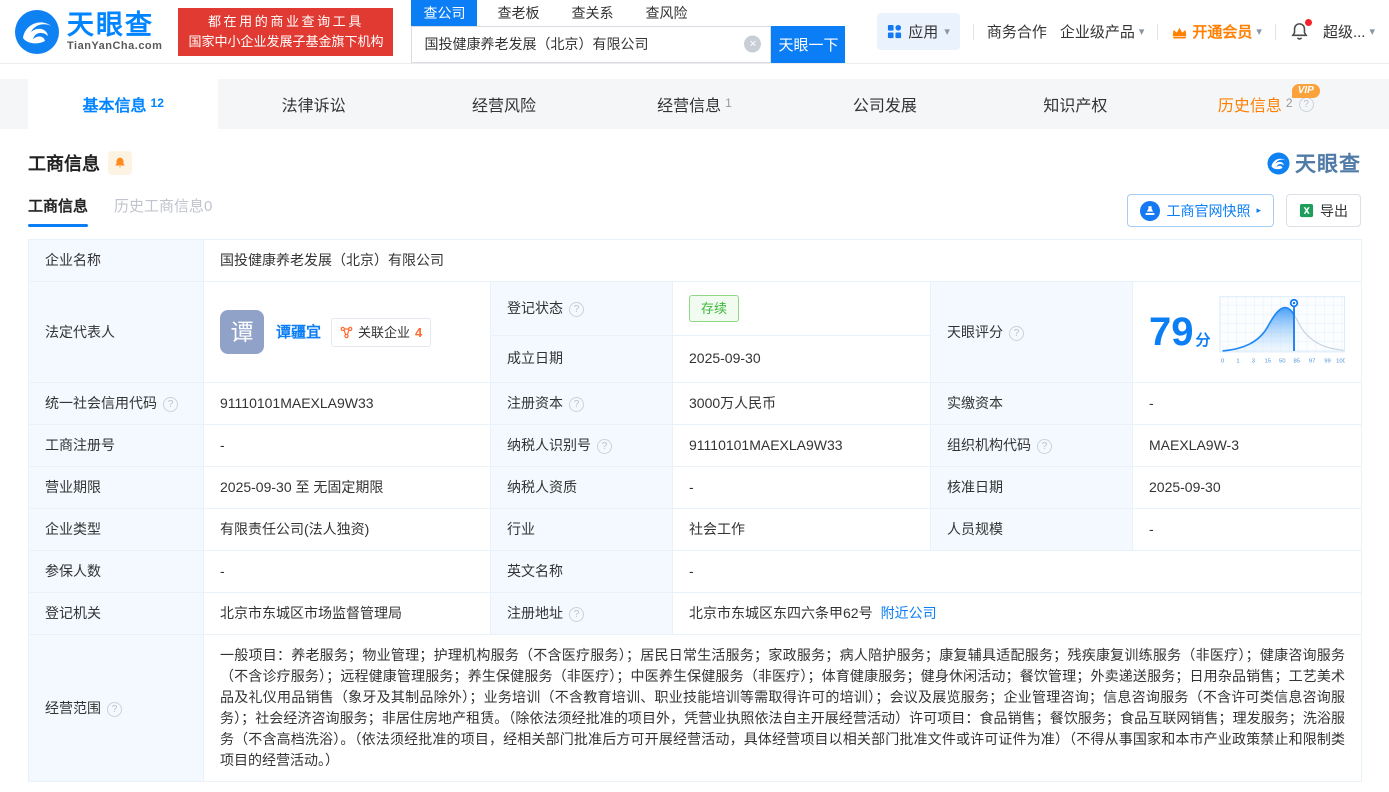 The image size is (1389, 792). Describe the element at coordinates (116, 487) in the screenshot. I see `label-business-term: 营业期限` at that location.